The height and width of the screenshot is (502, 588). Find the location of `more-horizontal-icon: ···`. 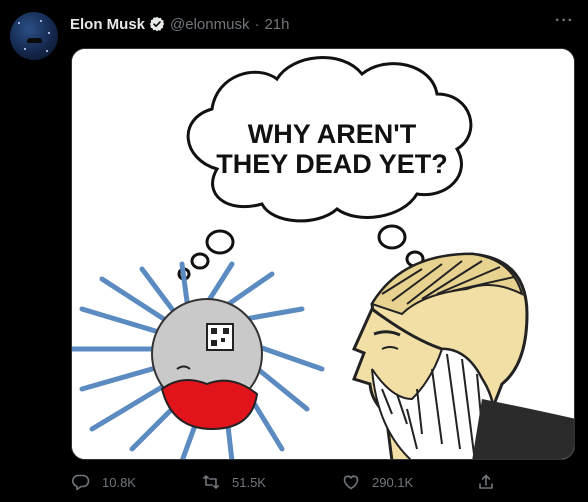

more-horizontal-icon: ··· is located at coordinates (564, 21).